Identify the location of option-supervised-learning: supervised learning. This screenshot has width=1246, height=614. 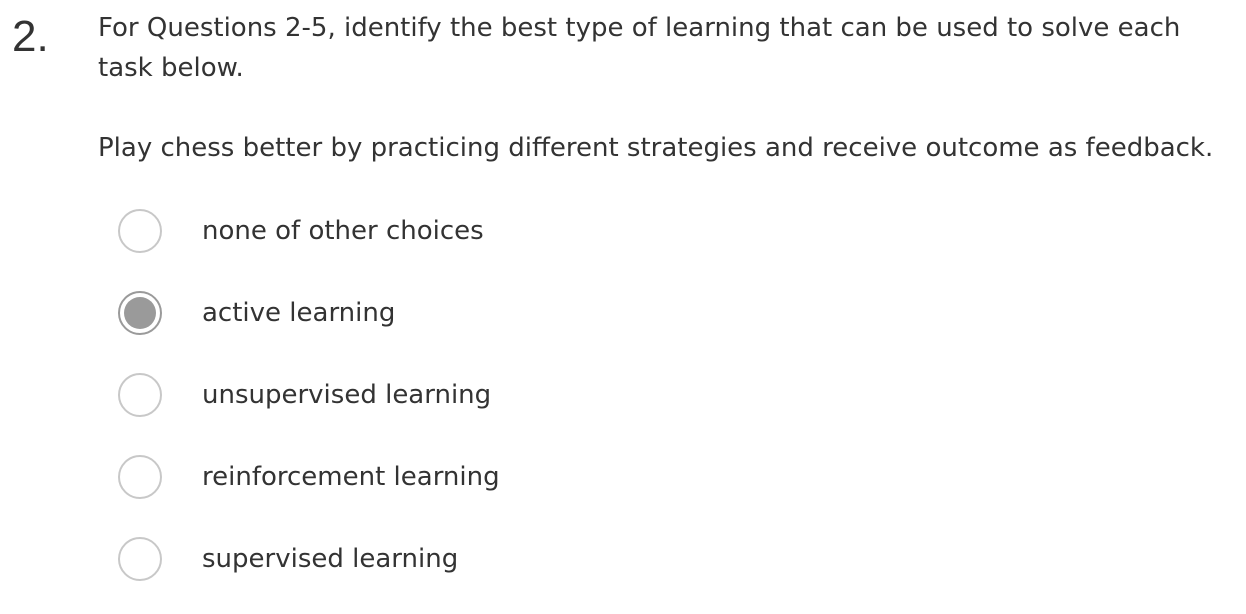
(309, 559).